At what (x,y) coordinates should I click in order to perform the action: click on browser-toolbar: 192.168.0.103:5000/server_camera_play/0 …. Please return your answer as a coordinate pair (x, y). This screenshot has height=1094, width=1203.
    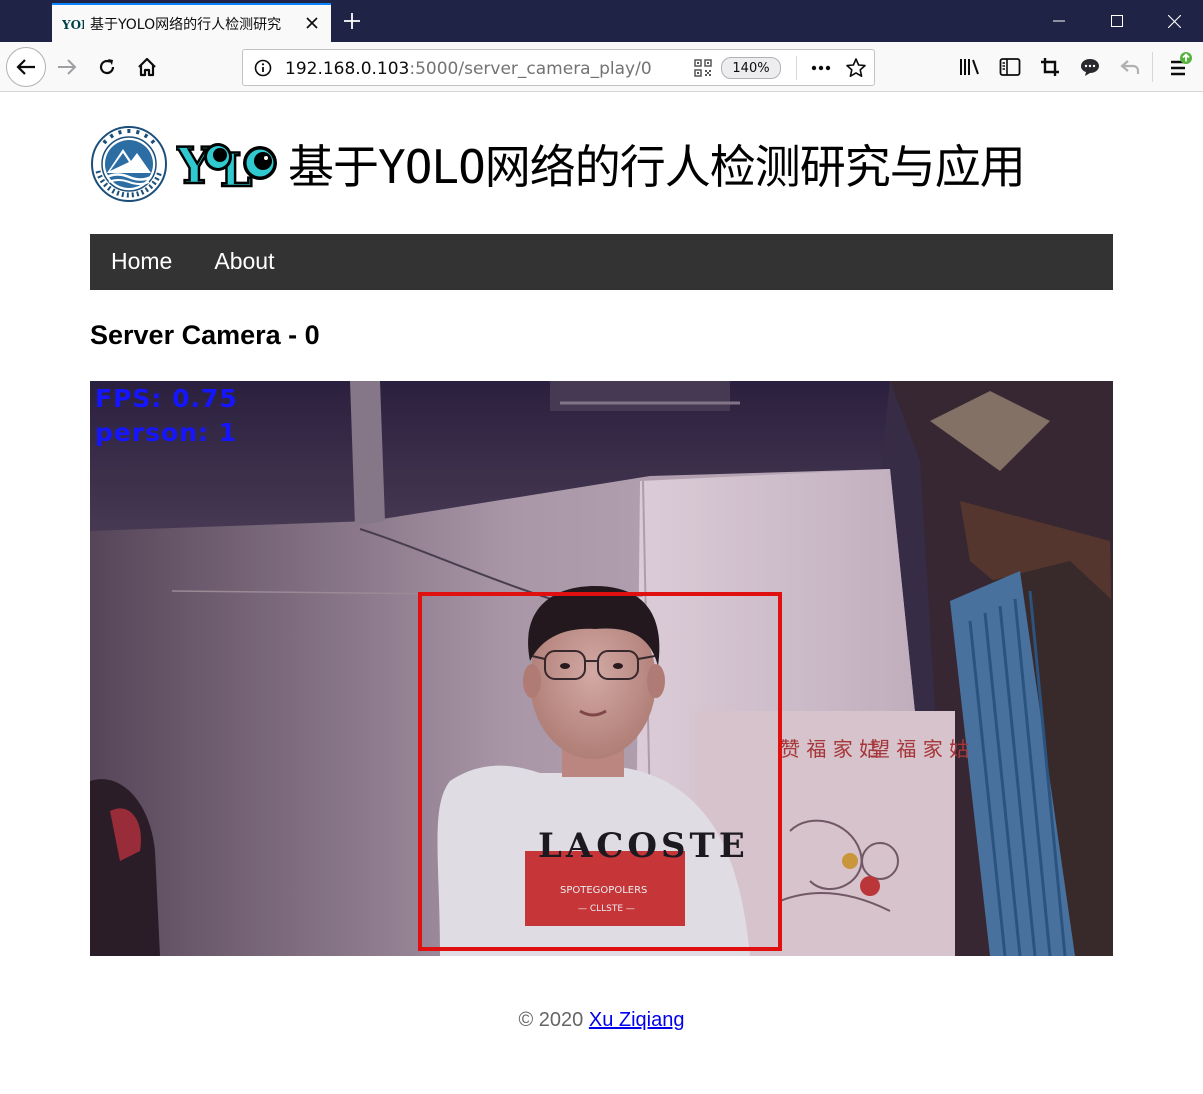
    Looking at the image, I should click on (601, 67).